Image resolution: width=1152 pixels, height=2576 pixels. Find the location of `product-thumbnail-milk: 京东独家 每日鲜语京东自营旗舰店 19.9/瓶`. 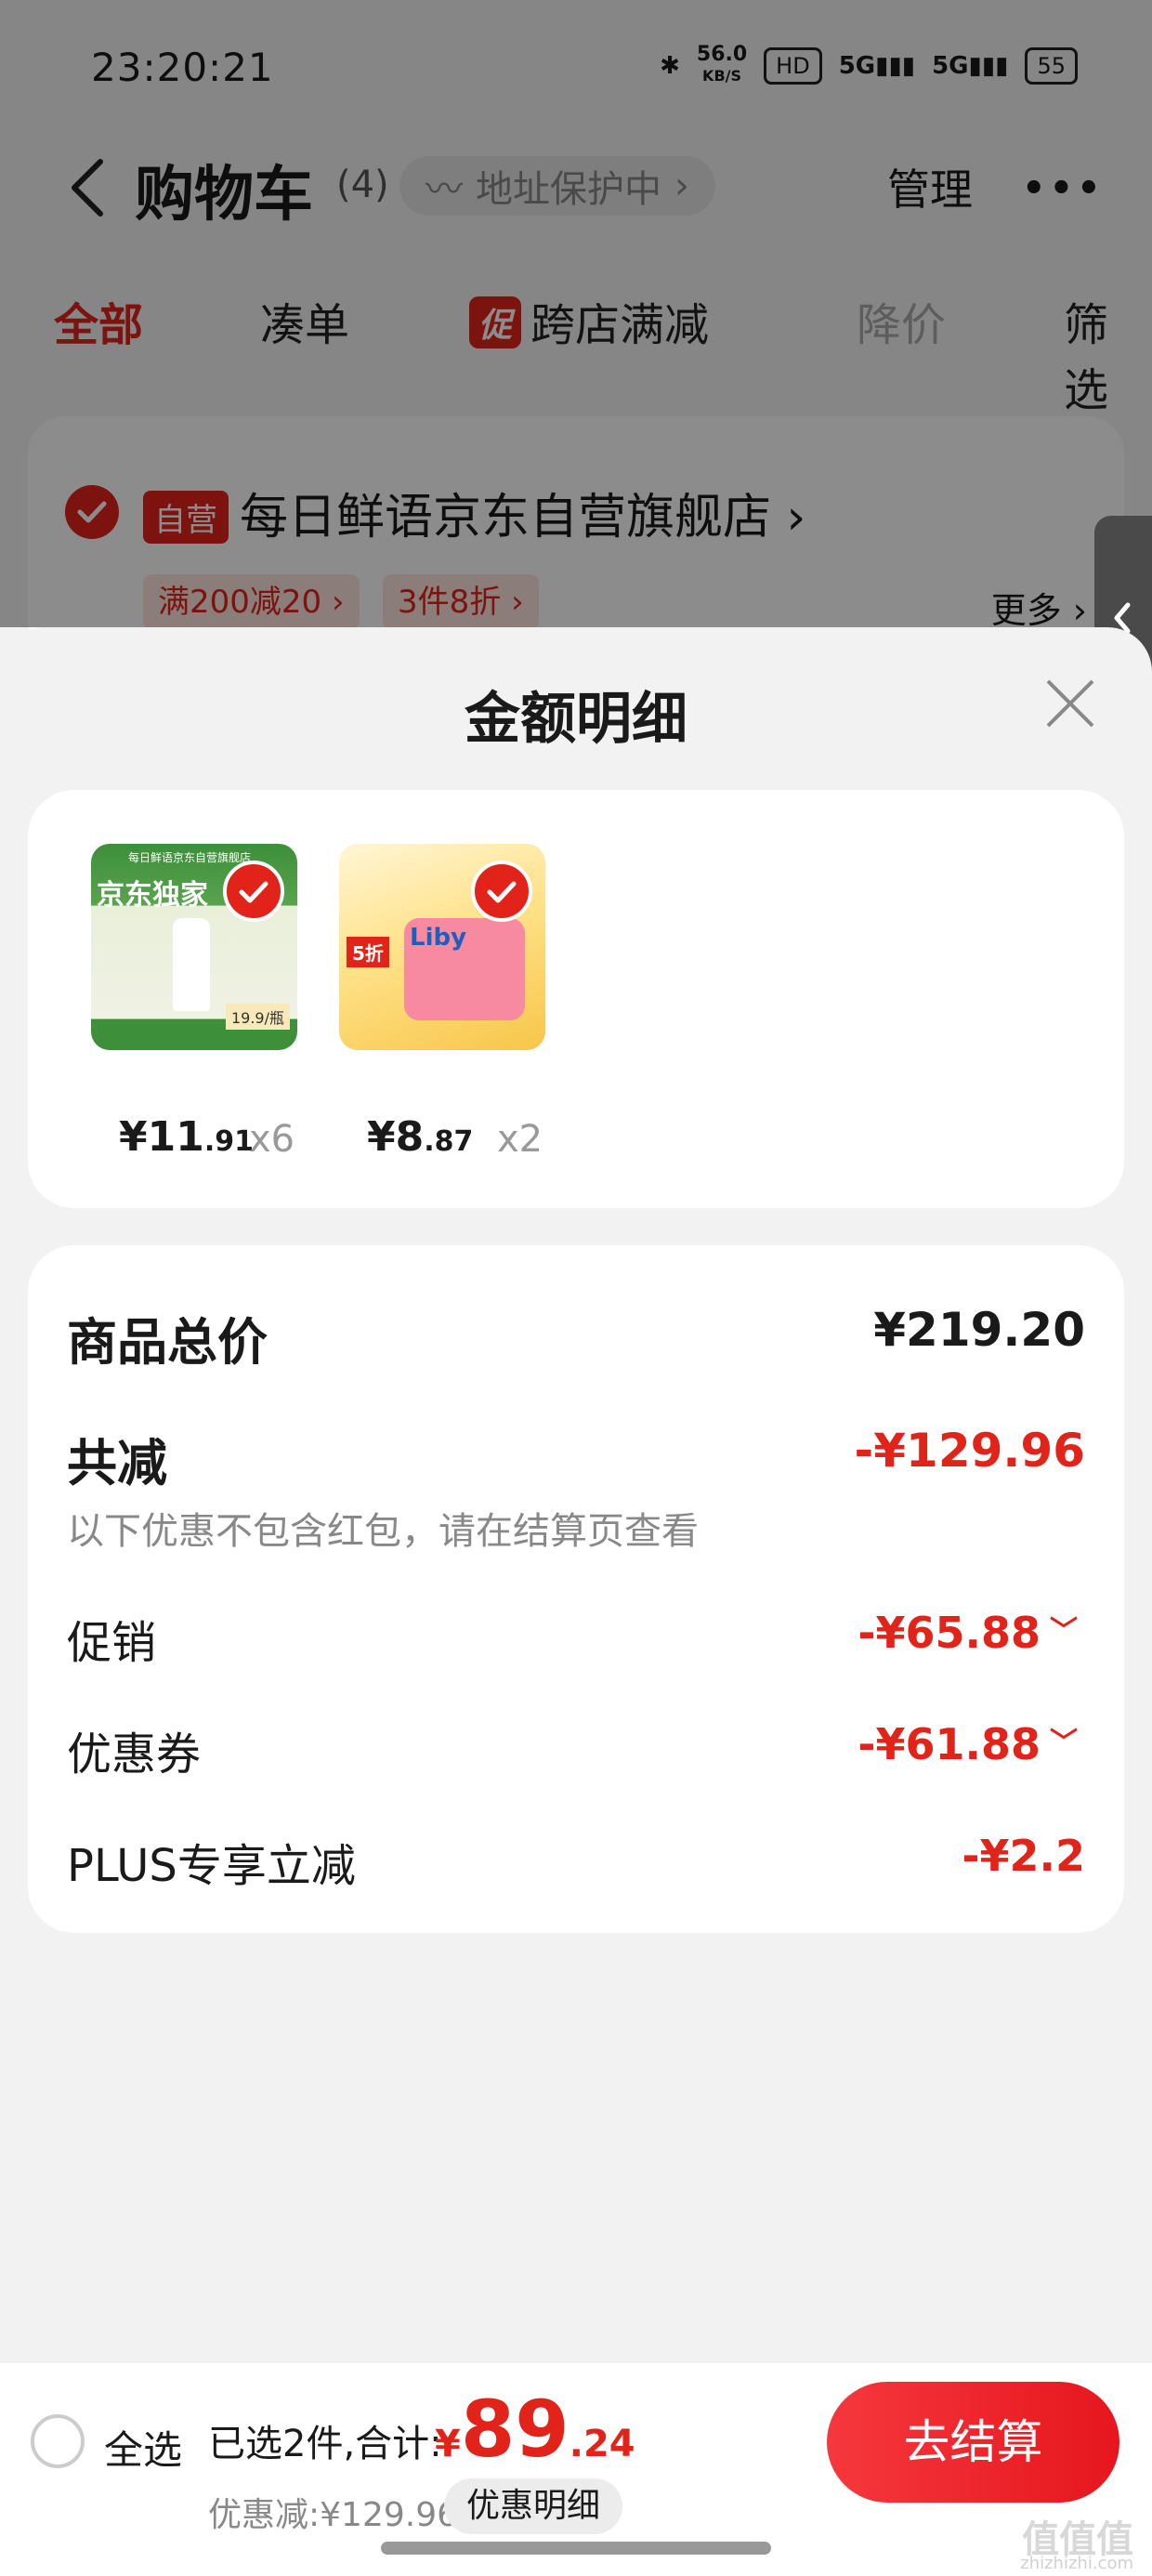

product-thumbnail-milk: 京东独家 每日鲜语京东自营旗舰店 19.9/瓶 is located at coordinates (194, 947).